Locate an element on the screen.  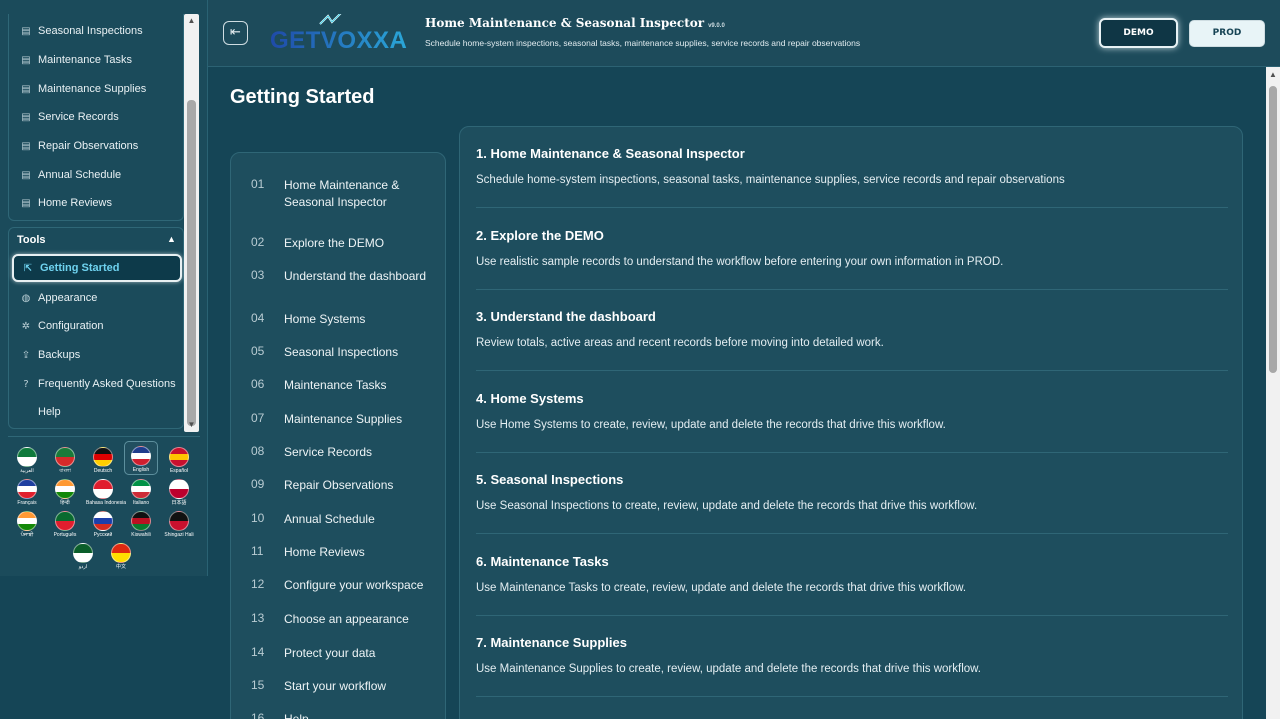
toc-item: 03 Understand the dashboard is located at coordinates (342, 276).